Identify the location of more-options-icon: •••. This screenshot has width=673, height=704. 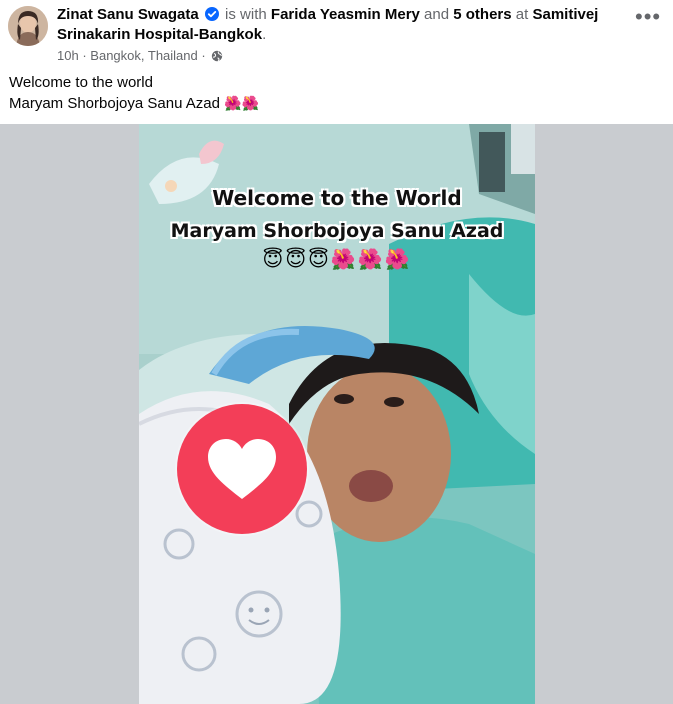
(647, 20).